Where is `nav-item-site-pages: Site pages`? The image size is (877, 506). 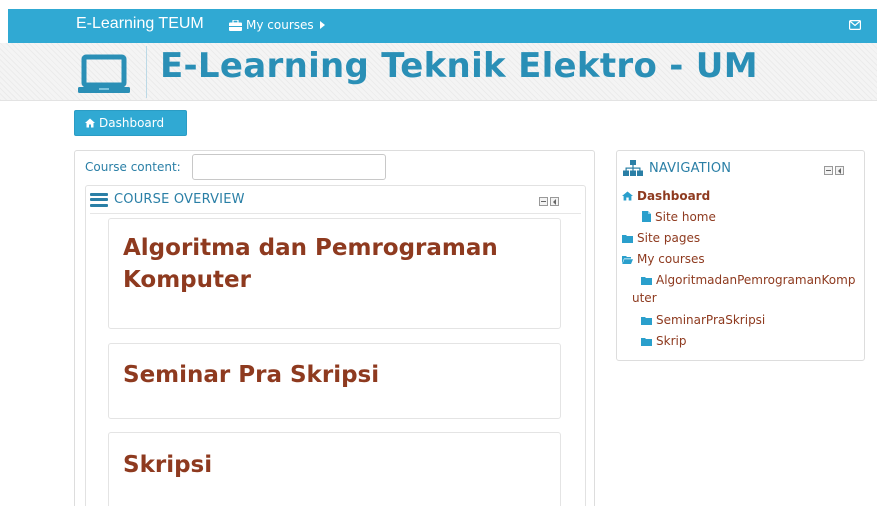 nav-item-site-pages: Site pages is located at coordinates (661, 238).